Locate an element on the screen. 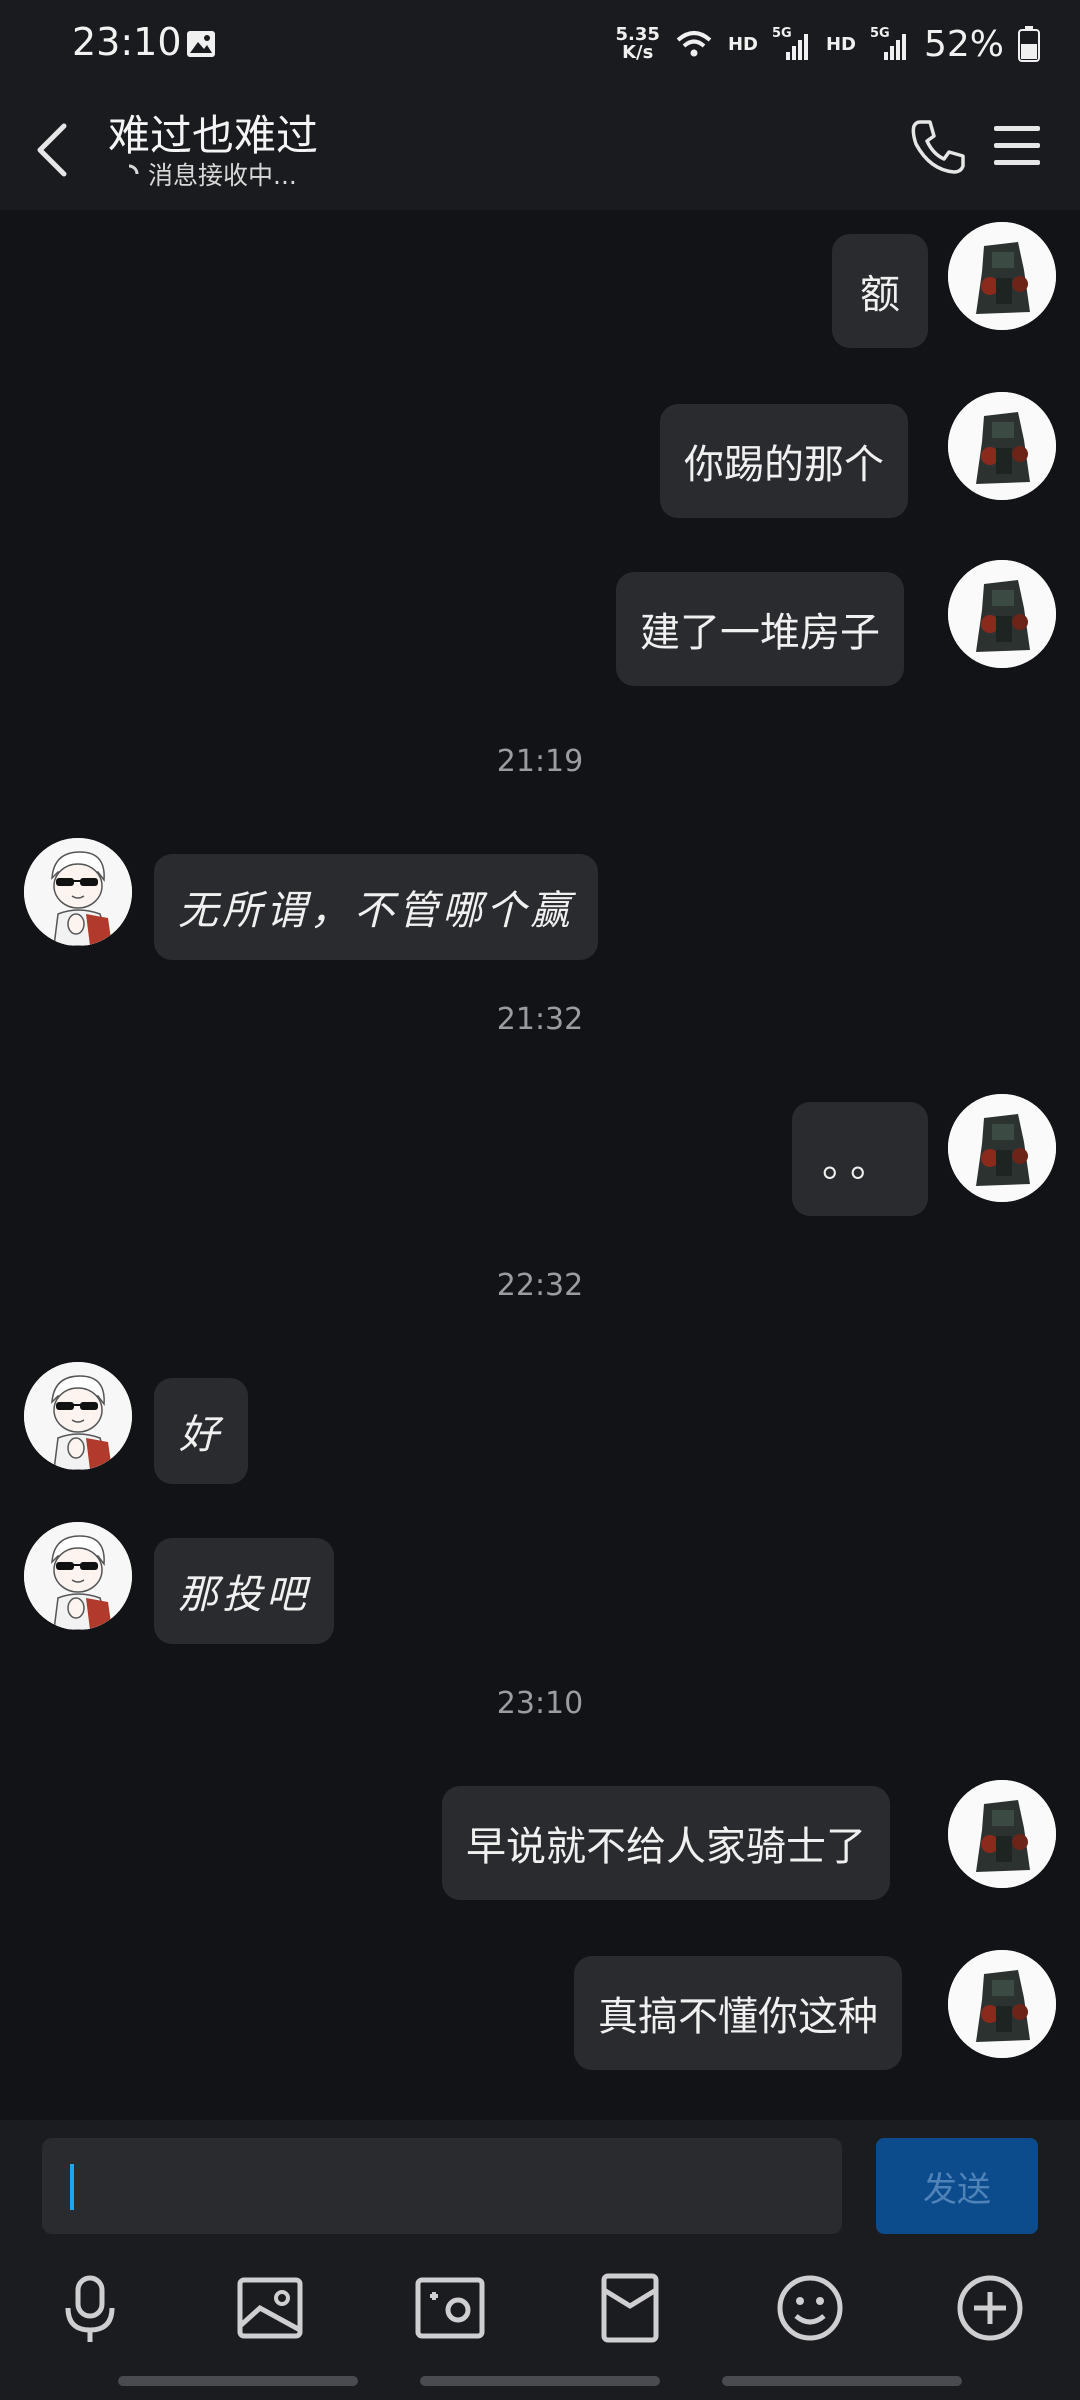 This screenshot has height=2400, width=1080. message-input is located at coordinates (442, 2186).